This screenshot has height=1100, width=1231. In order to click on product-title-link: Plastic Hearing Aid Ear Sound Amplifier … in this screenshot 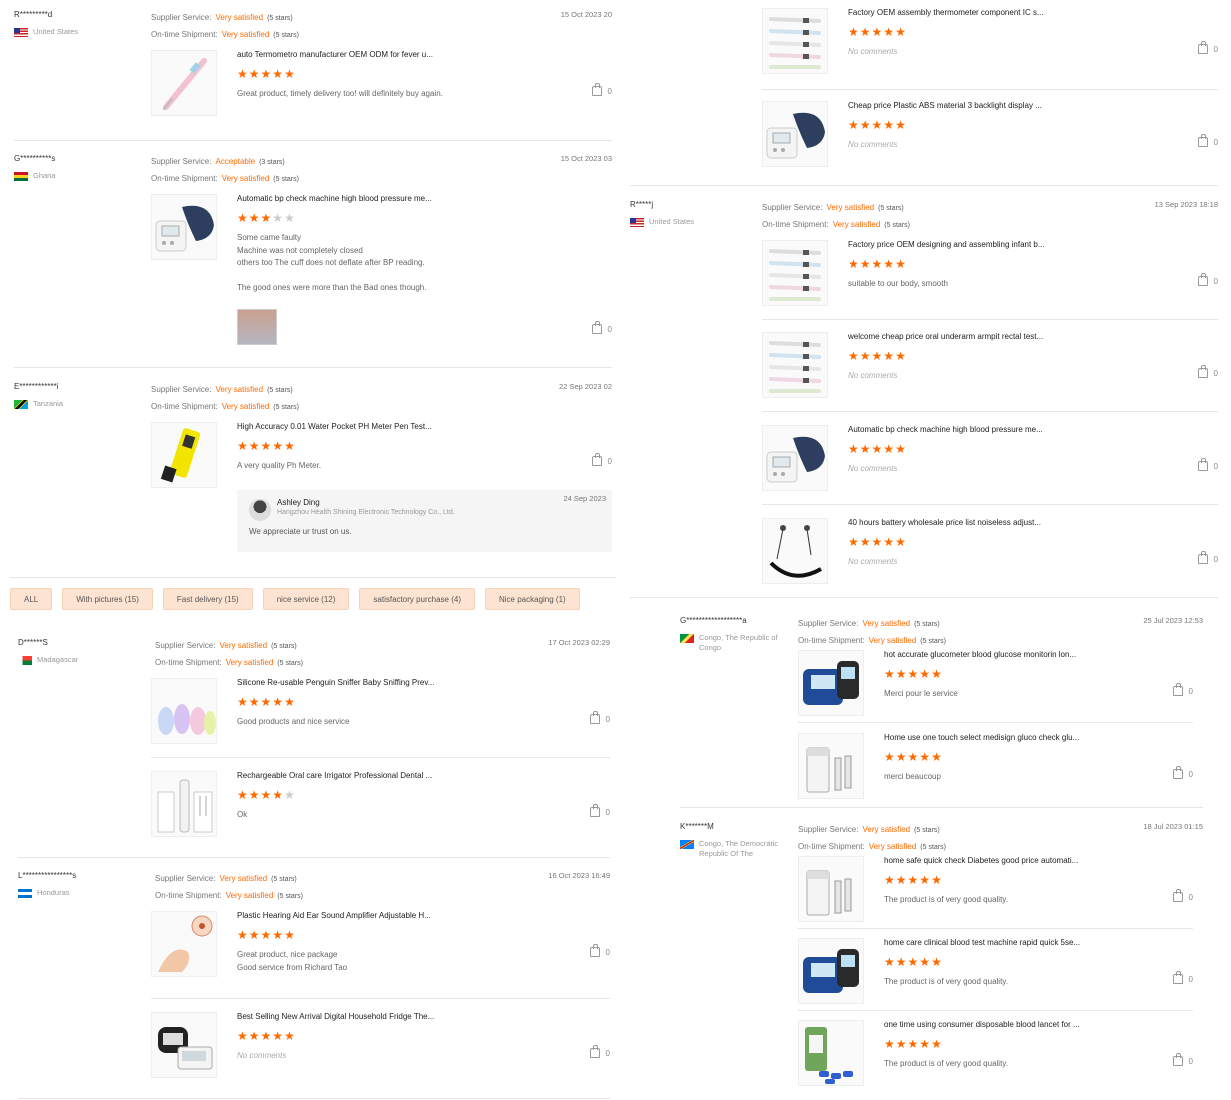, I will do `click(334, 915)`.